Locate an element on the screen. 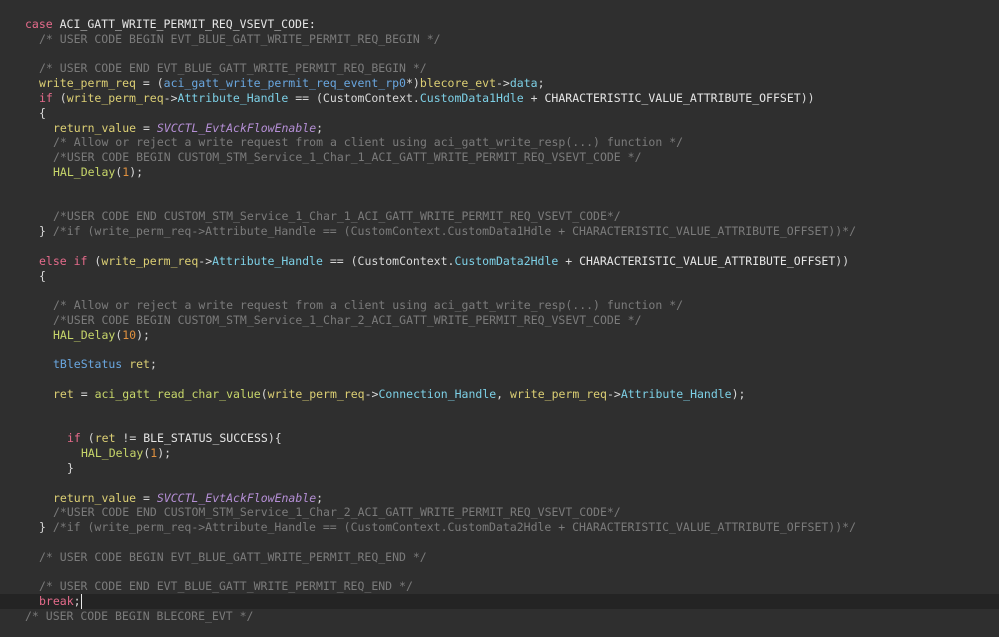 The width and height of the screenshot is (999, 637). code-token: ); is located at coordinates (738, 394).